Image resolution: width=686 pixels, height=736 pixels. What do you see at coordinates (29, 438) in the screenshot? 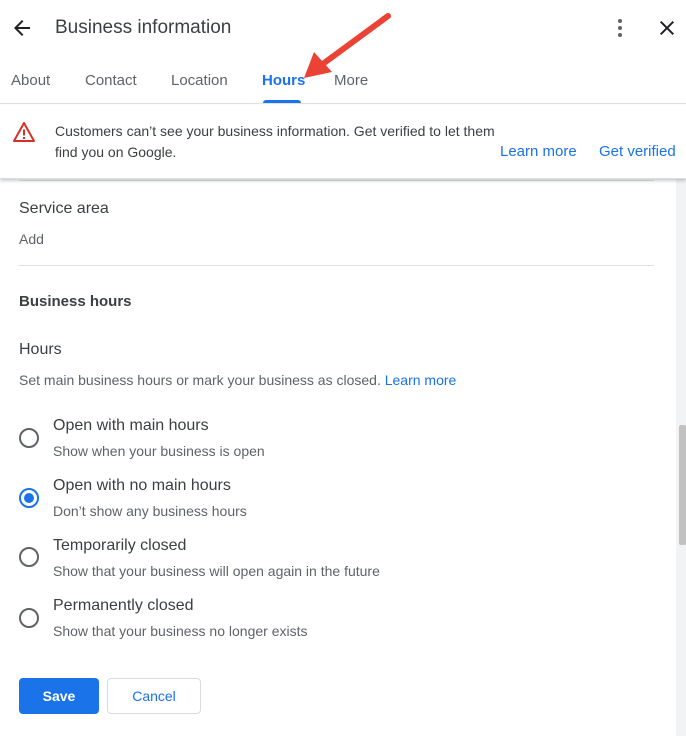
I see `radio-open-main-hours` at bounding box center [29, 438].